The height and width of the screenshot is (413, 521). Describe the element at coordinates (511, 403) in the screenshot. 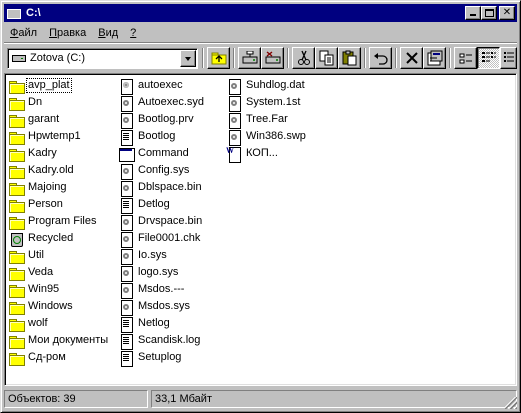

I see `resize-grip-icon` at that location.